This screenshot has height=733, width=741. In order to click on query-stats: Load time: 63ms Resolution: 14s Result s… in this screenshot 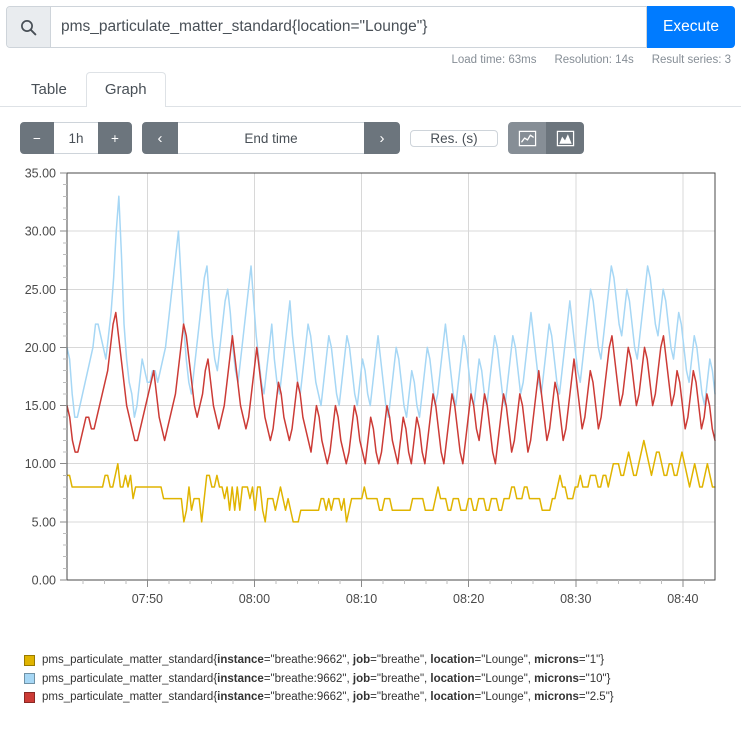, I will do `click(370, 59)`.